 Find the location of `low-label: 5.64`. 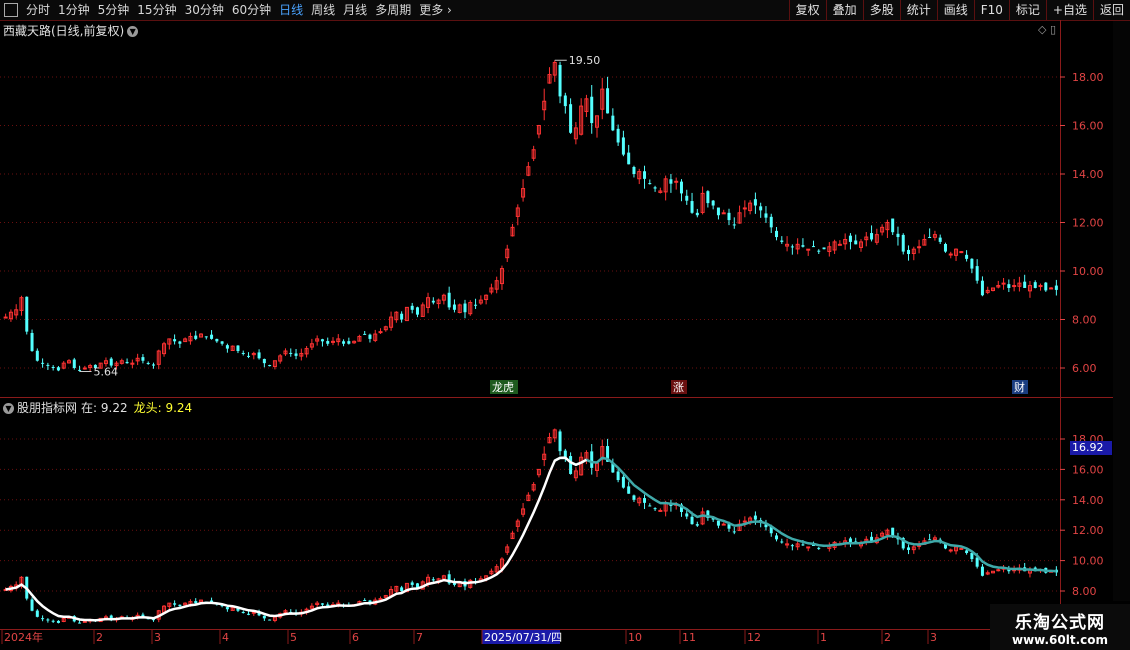

low-label: 5.64 is located at coordinates (106, 371).